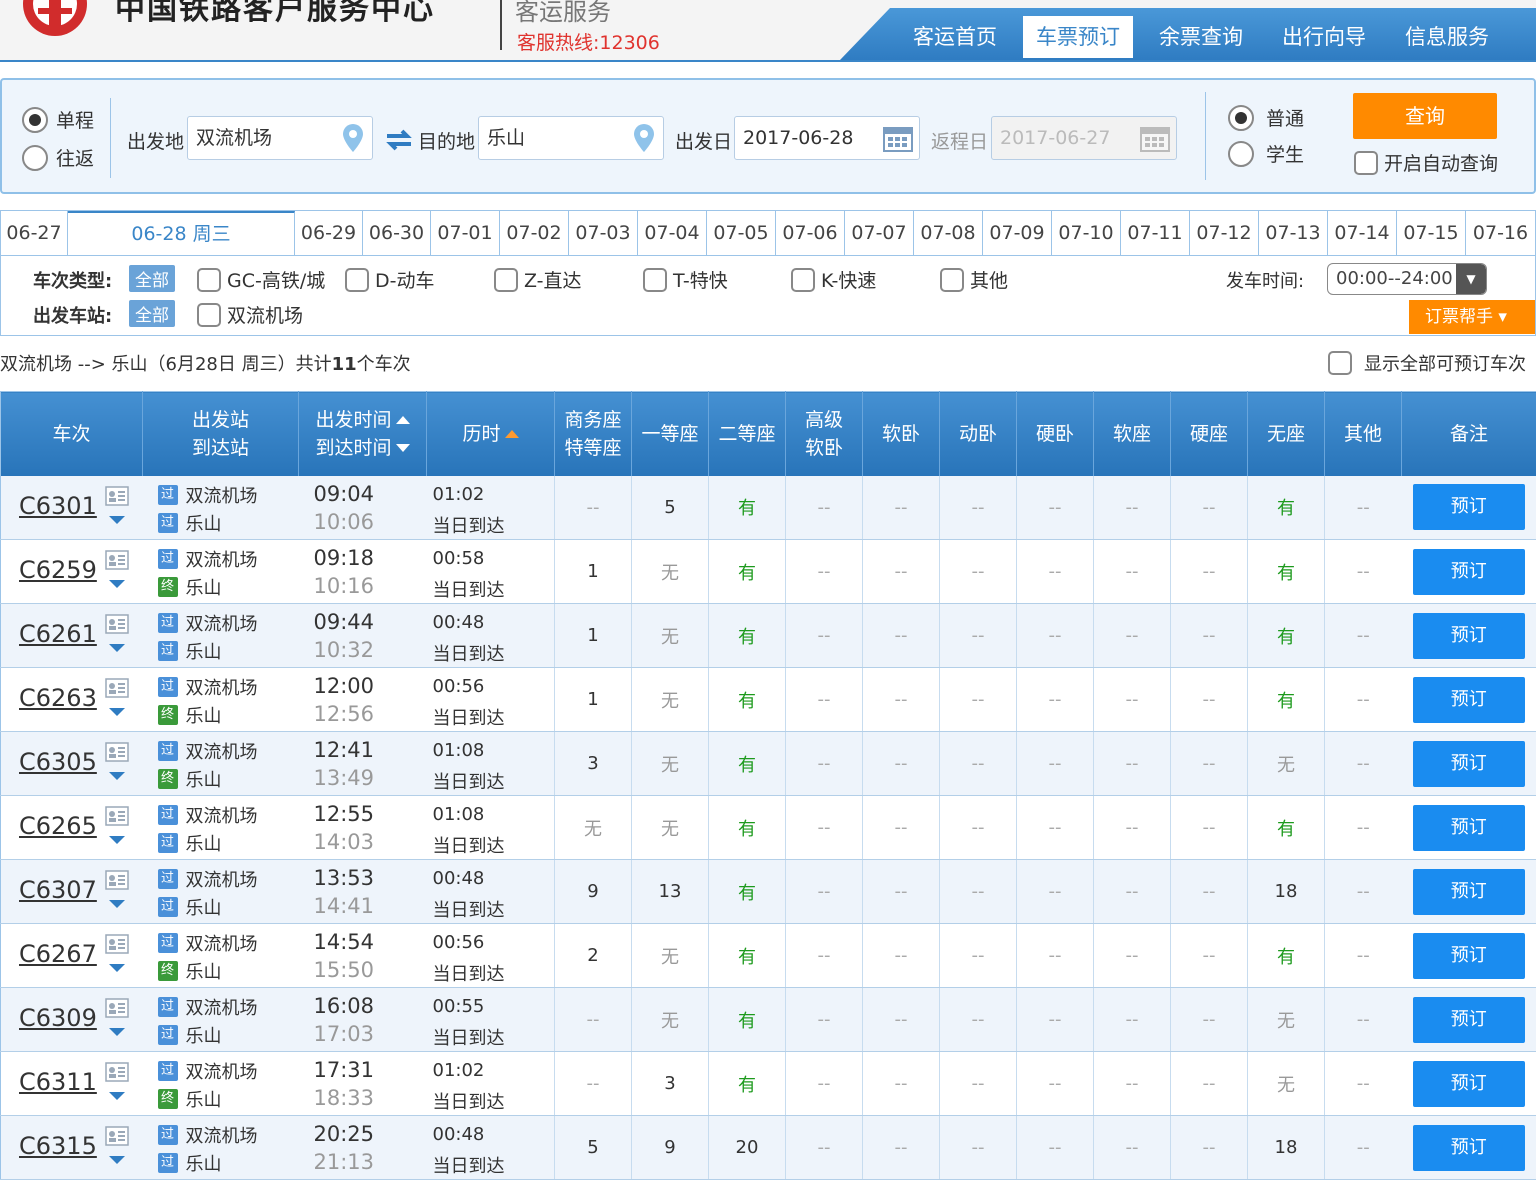  What do you see at coordinates (534, 233) in the screenshot?
I see `date-tab: 07-02` at bounding box center [534, 233].